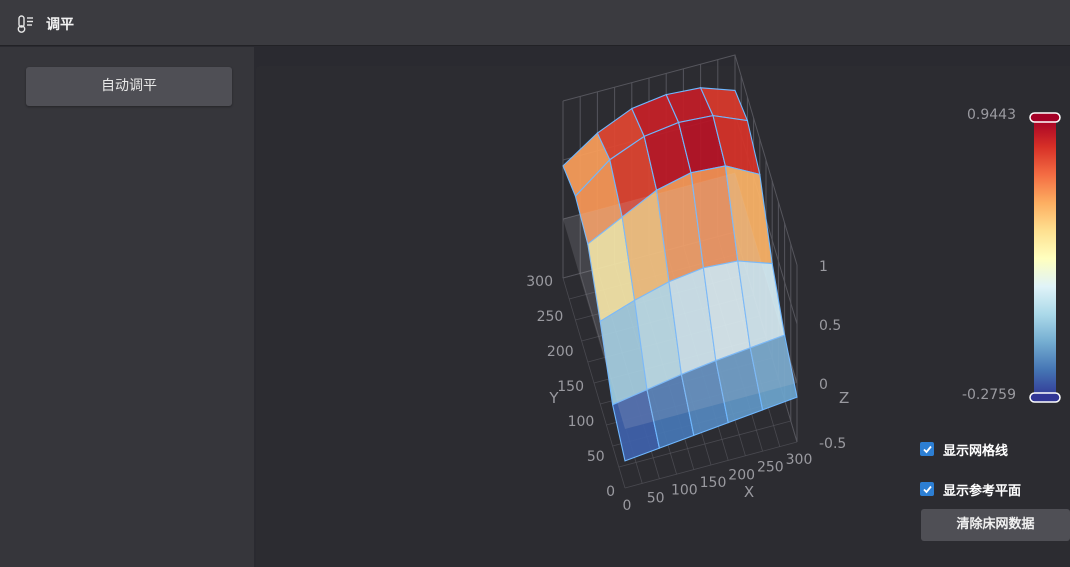 This screenshot has width=1070, height=567. What do you see at coordinates (823, 385) in the screenshot?
I see `z-tick-label: 0` at bounding box center [823, 385].